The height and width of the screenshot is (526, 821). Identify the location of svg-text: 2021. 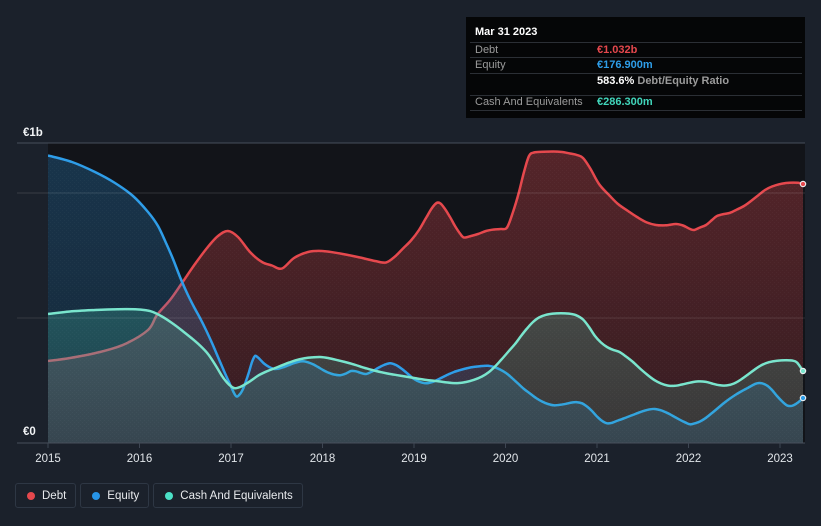
(597, 459).